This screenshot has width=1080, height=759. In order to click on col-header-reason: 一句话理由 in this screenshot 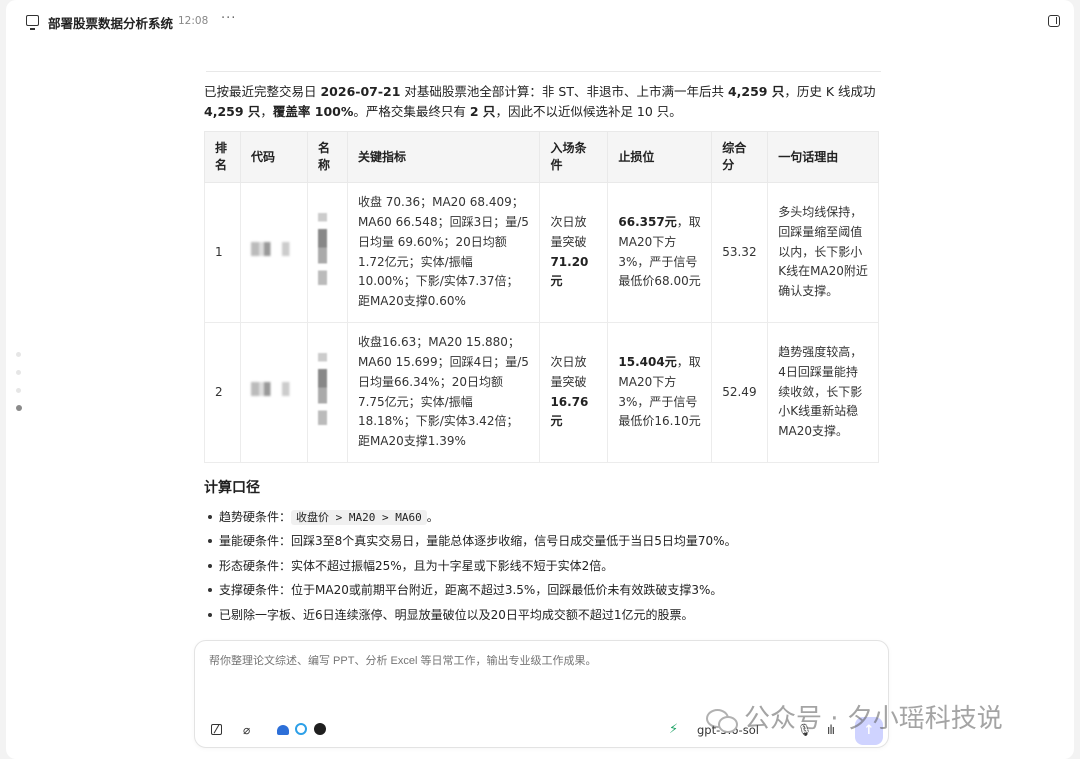, I will do `click(823, 157)`.